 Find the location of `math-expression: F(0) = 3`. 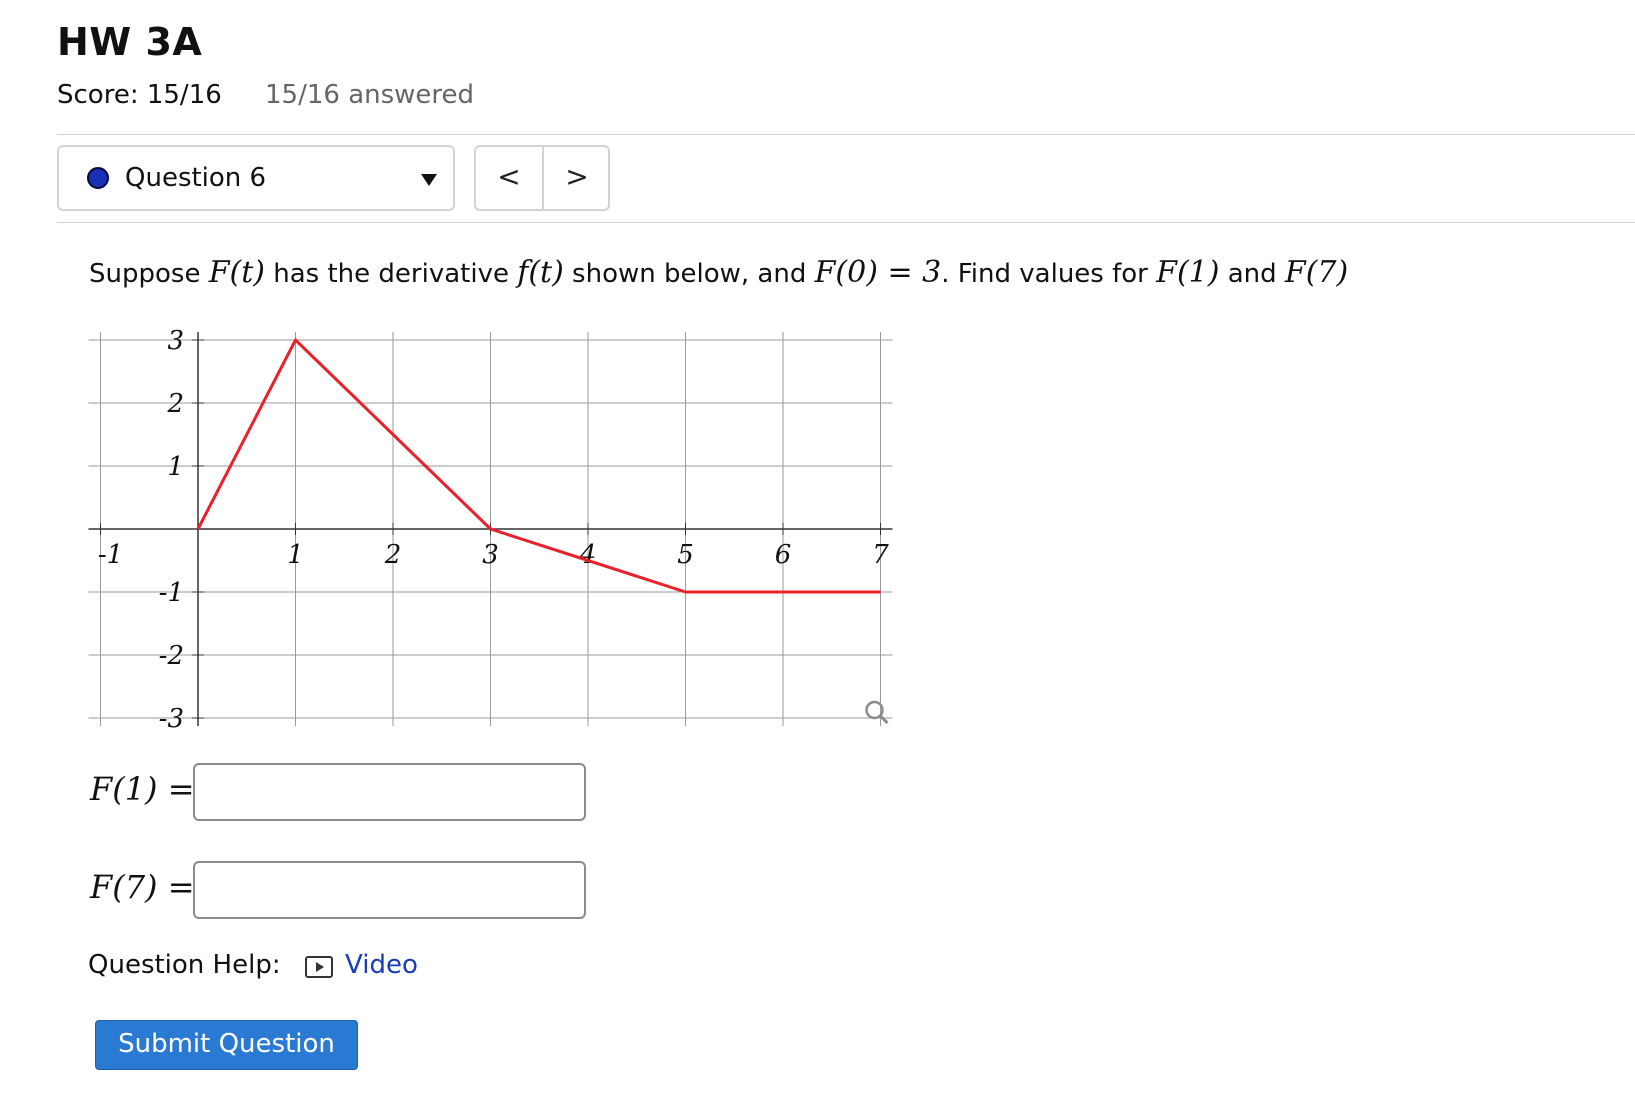

math-expression: F(0) = 3 is located at coordinates (878, 272).